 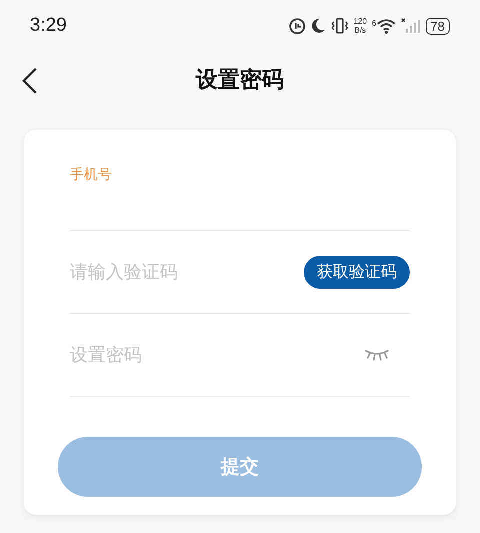 What do you see at coordinates (297, 26) in the screenshot?
I see `alarm-icon` at bounding box center [297, 26].